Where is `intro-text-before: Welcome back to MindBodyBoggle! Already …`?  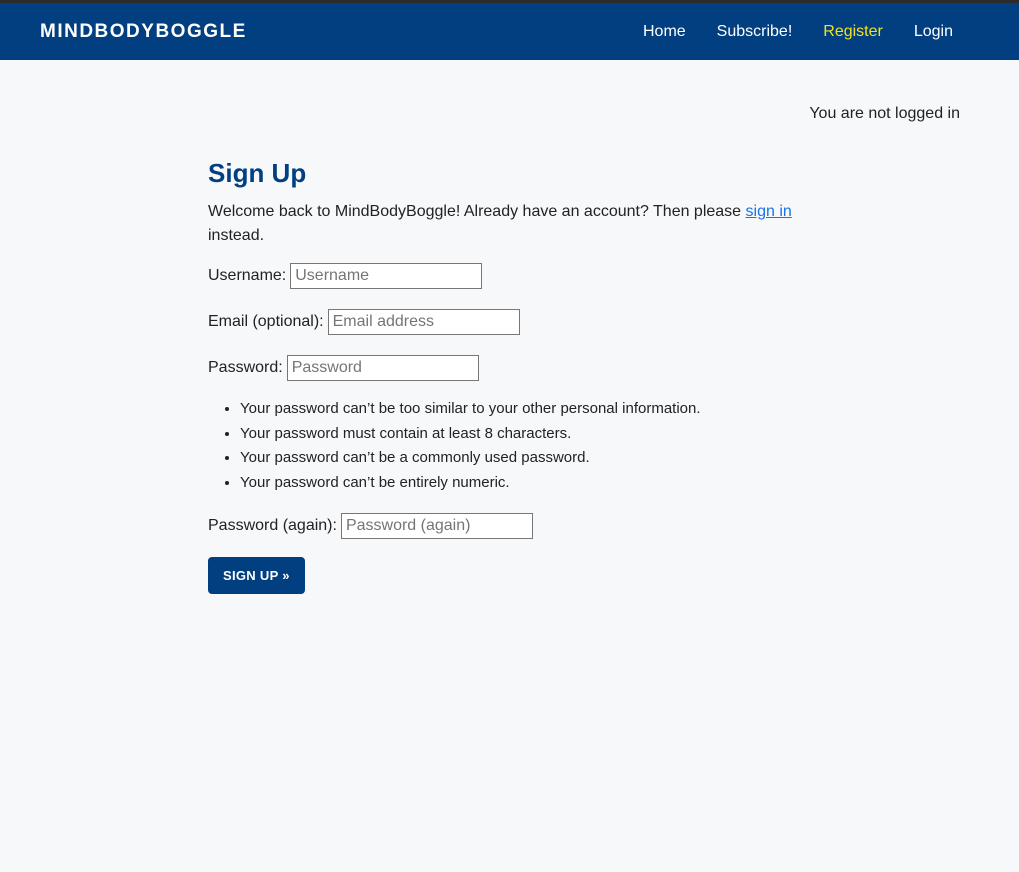
intro-text-before: Welcome back to MindBodyBoggle! Already … is located at coordinates (477, 211).